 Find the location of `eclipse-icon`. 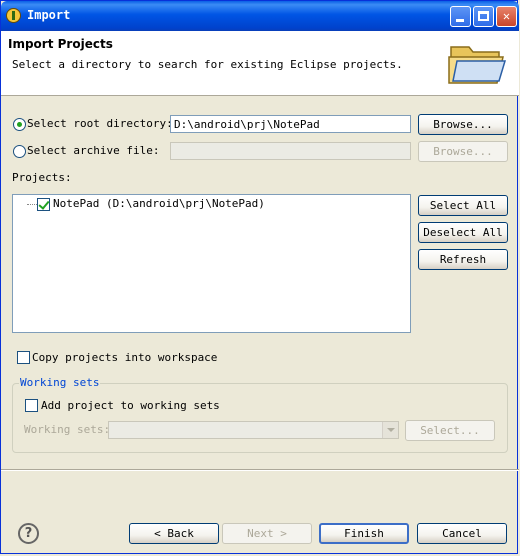

eclipse-icon is located at coordinates (13, 15).